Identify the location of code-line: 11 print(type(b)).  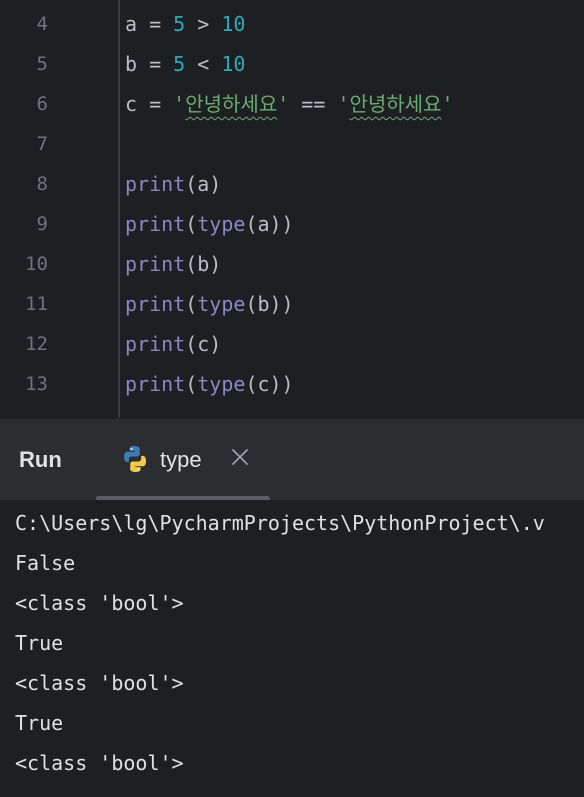
(292, 304).